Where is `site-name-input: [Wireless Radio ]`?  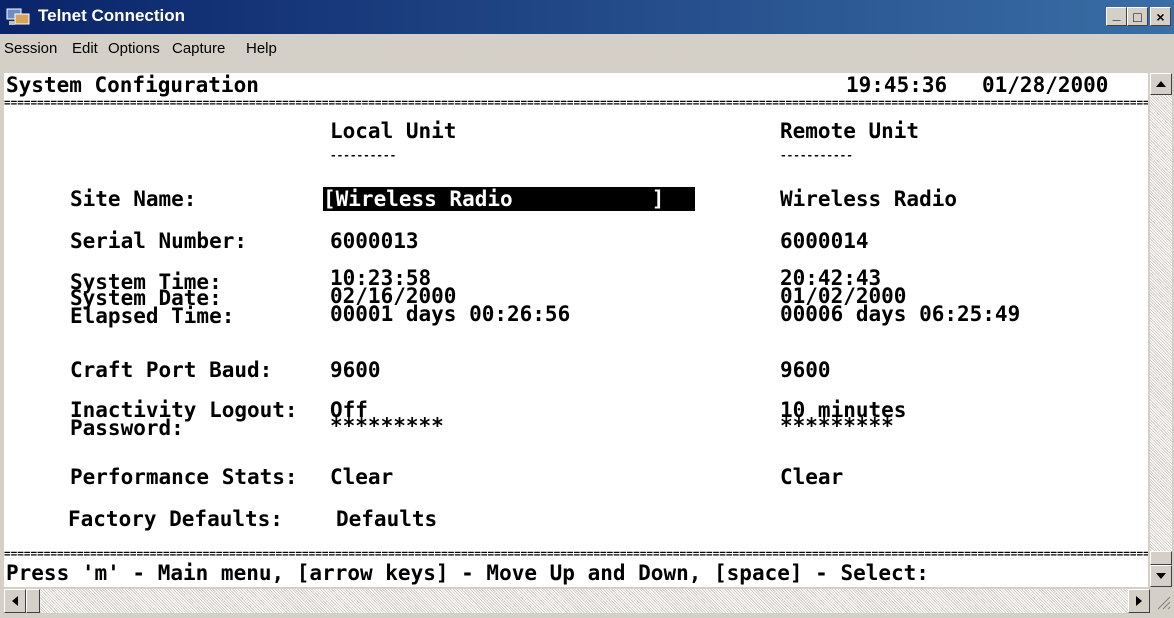
site-name-input: [Wireless Radio ] is located at coordinates (509, 199).